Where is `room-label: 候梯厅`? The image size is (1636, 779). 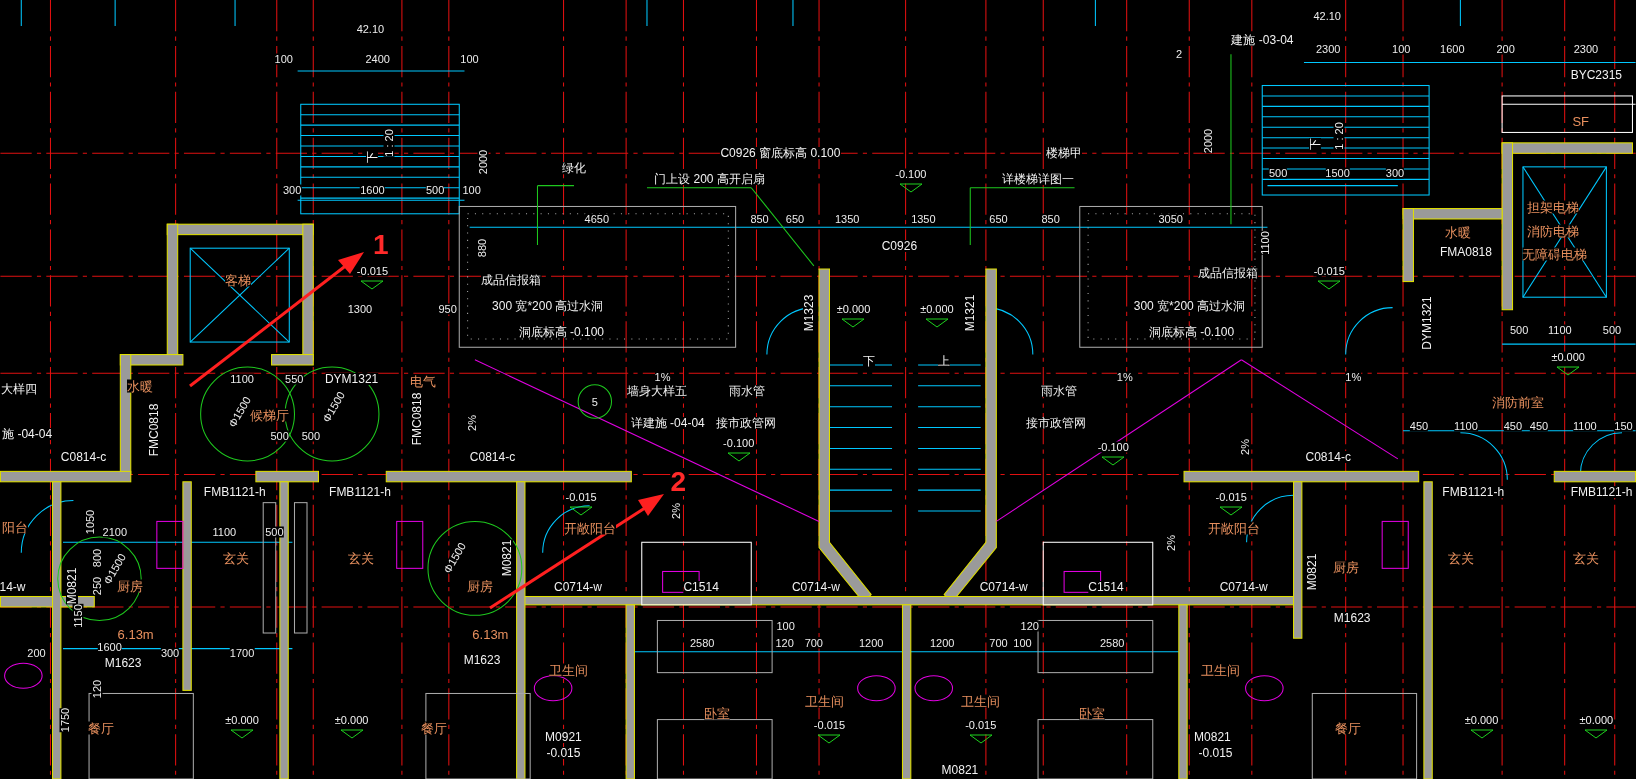 room-label: 候梯厅 is located at coordinates (269, 415).